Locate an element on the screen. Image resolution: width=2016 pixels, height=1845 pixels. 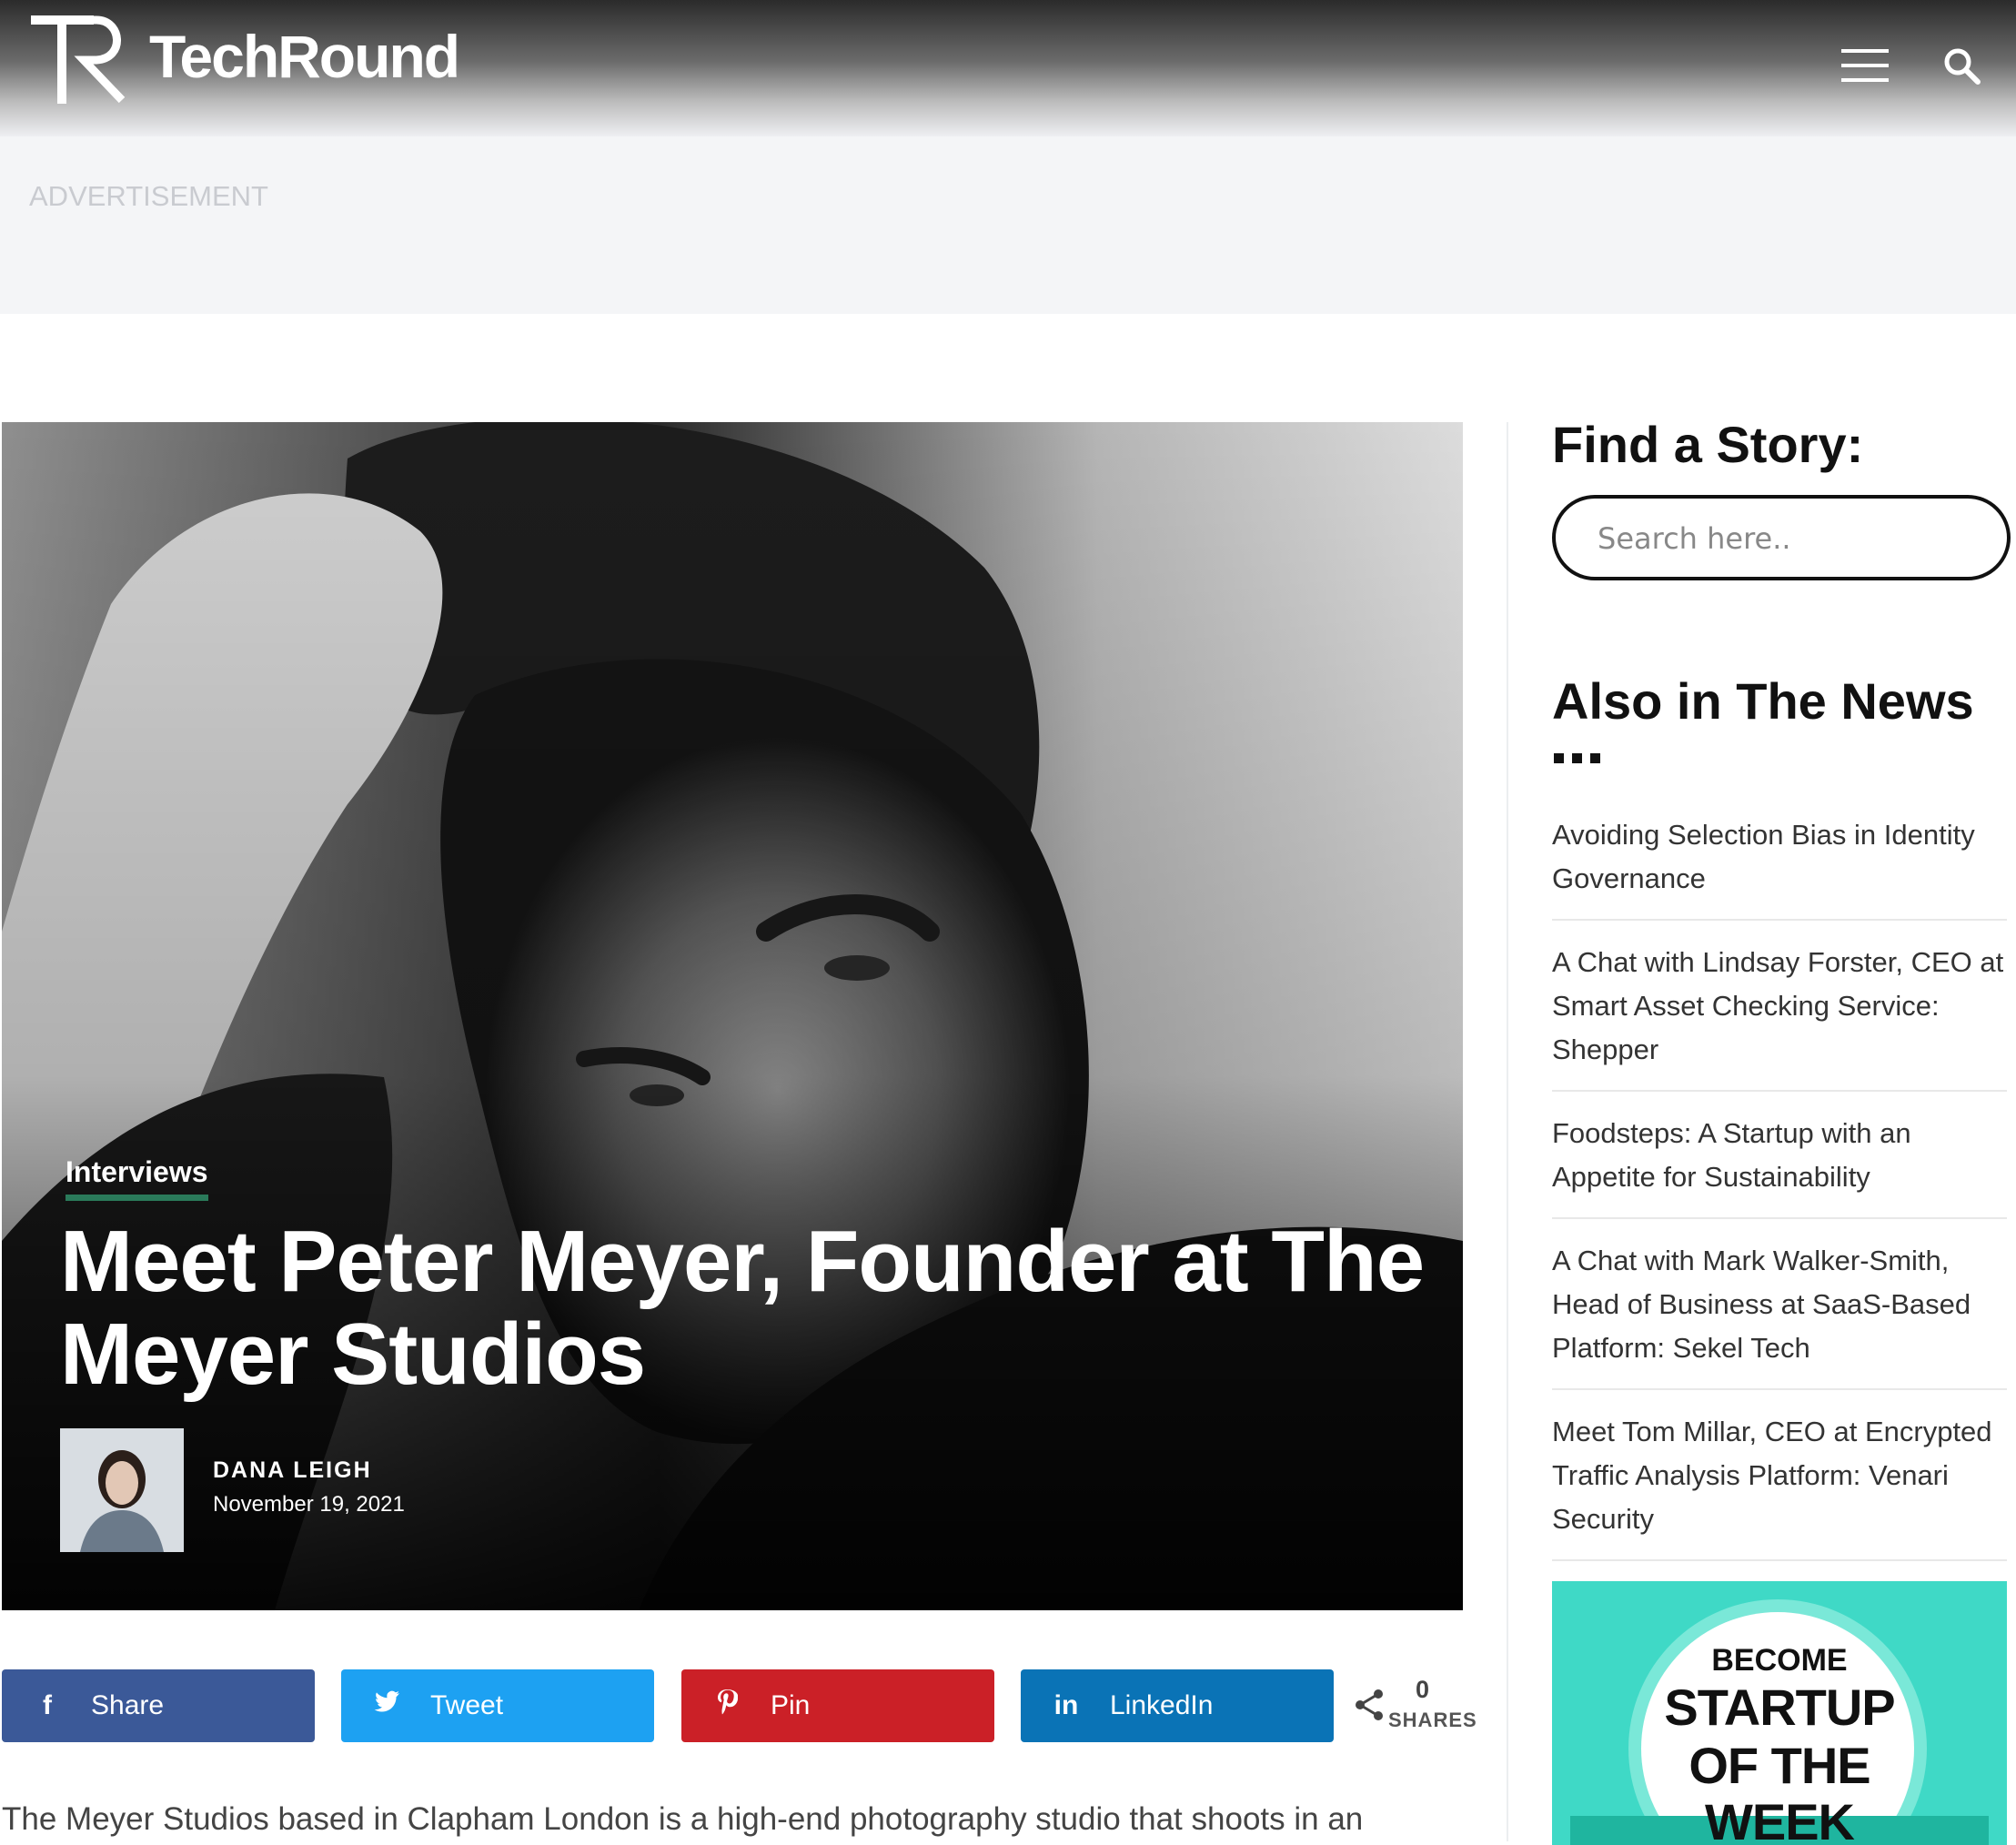
author-avatar is located at coordinates (122, 1490).